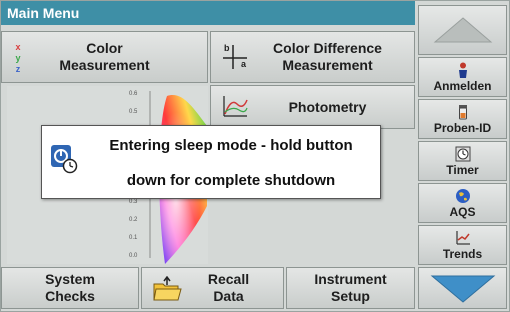  Describe the element at coordinates (133, 94) in the screenshot. I see `tick-label: 0.6` at that location.